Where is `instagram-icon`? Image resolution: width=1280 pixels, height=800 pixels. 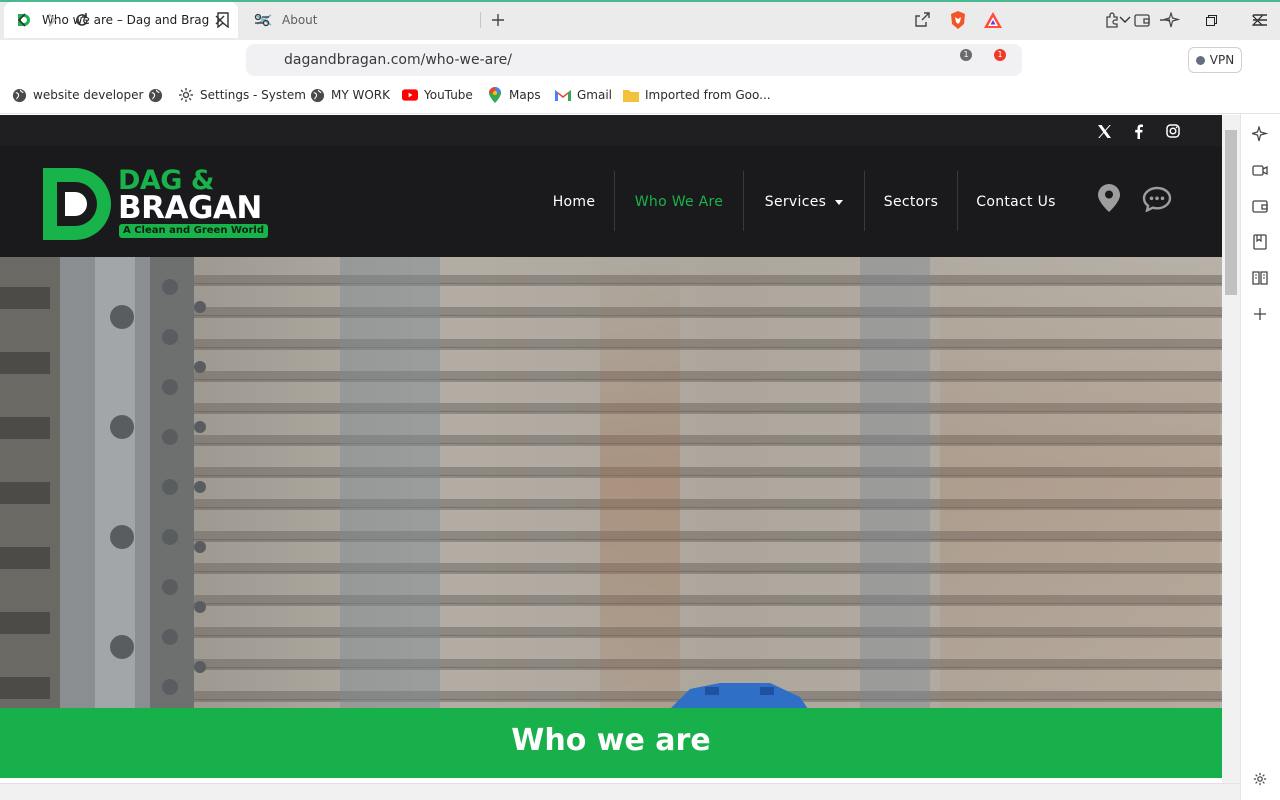
instagram-icon is located at coordinates (1173, 131).